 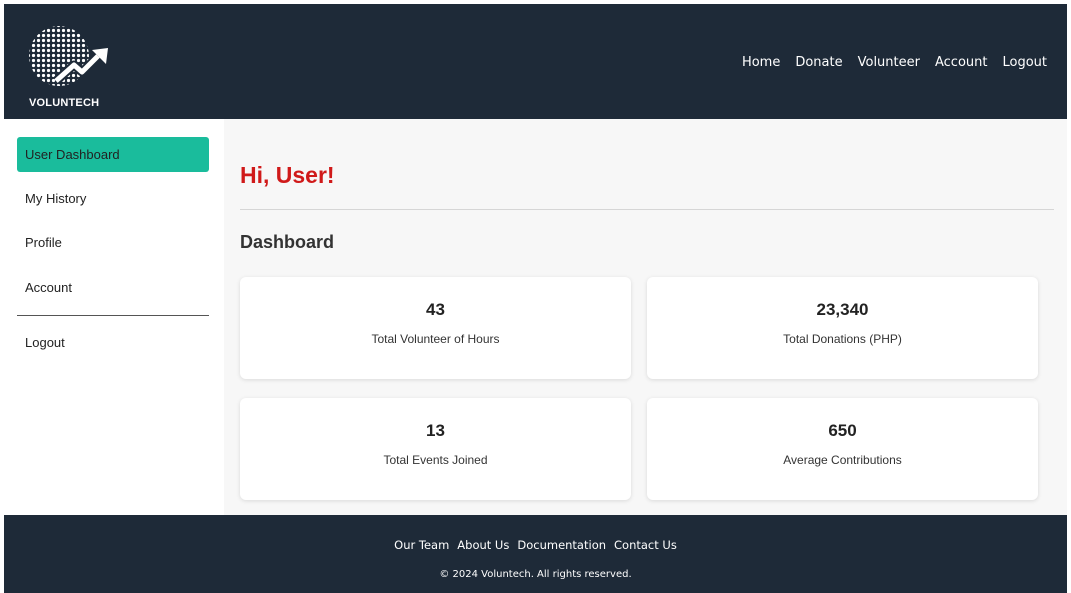 What do you see at coordinates (287, 242) in the screenshot?
I see `dashboard-title: Dashboard` at bounding box center [287, 242].